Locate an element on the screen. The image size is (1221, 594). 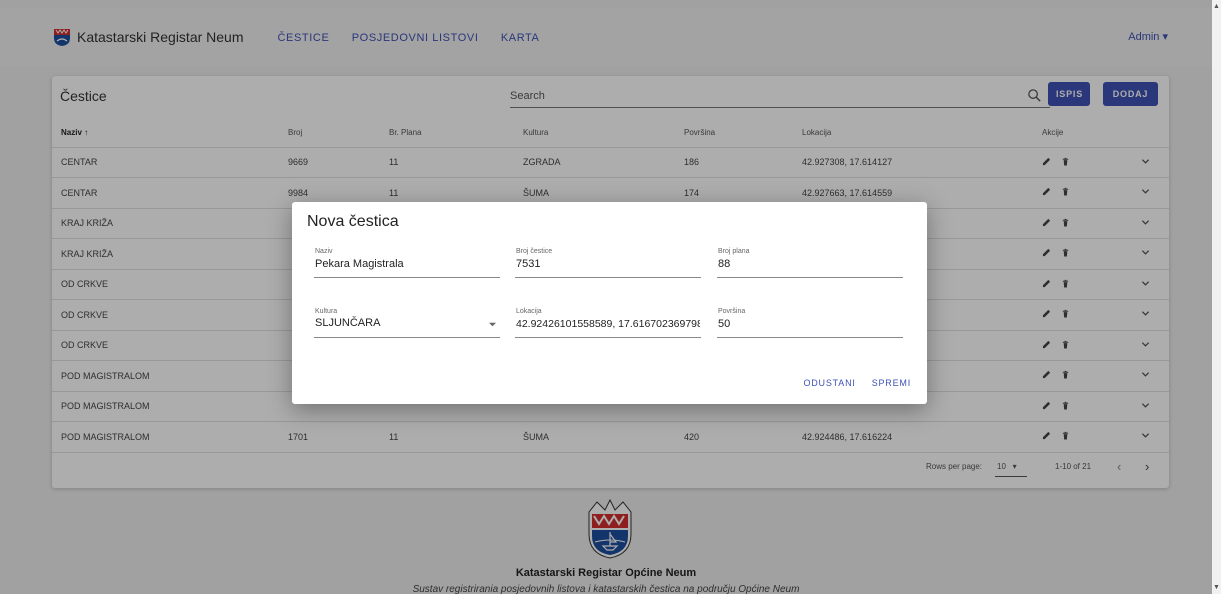
naziv-field: Naziv is located at coordinates (407, 263).